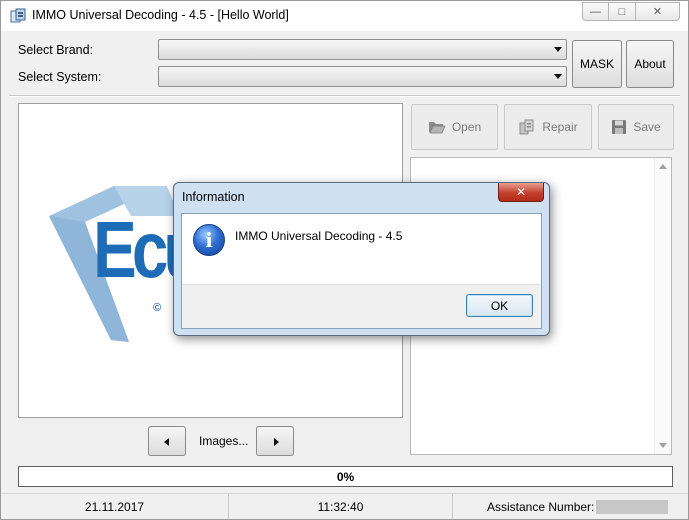  I want to click on window-controls: — □ ✕, so click(631, 12).